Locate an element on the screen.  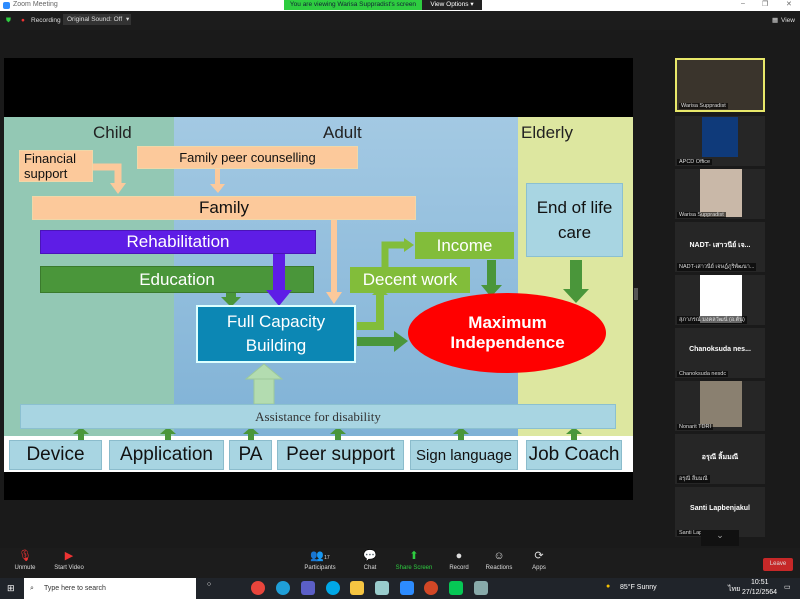
chrome-icon is located at coordinates (258, 588).